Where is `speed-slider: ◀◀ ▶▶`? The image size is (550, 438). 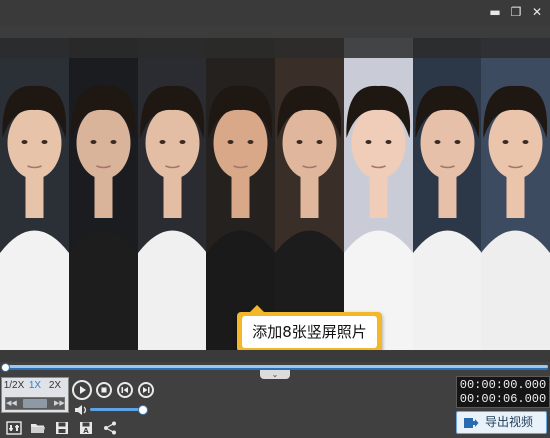 speed-slider: ◀◀ ▶▶ is located at coordinates (35, 403).